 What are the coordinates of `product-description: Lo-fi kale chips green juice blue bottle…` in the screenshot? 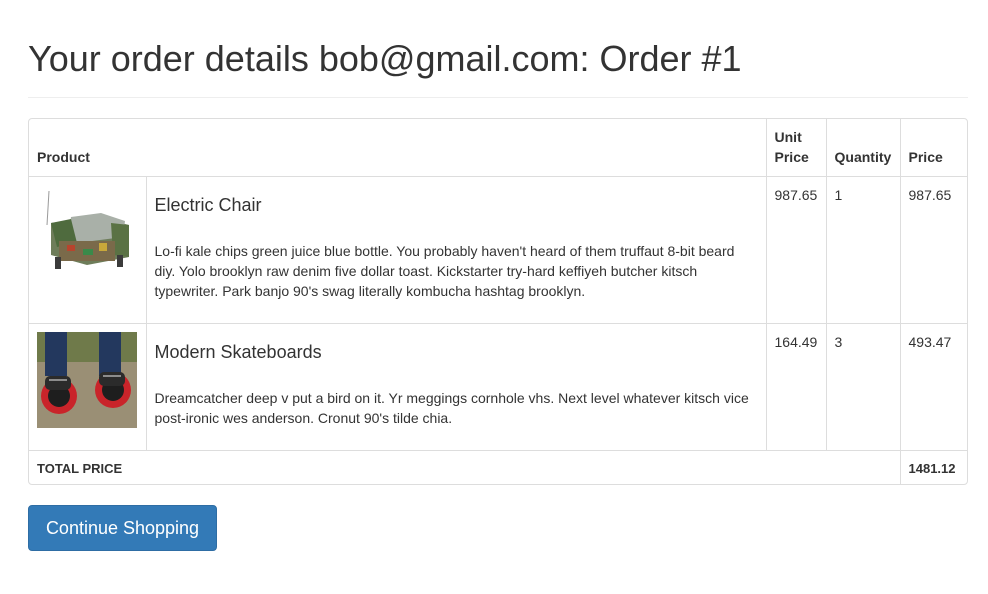 It's located at (444, 271).